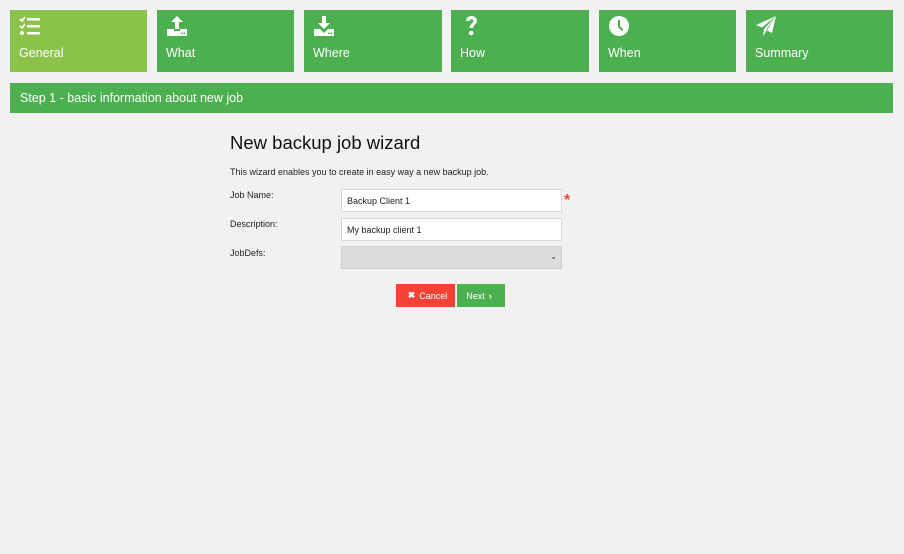  I want to click on wizard-buttons: ✖ Cancel Next ›, so click(450, 295).